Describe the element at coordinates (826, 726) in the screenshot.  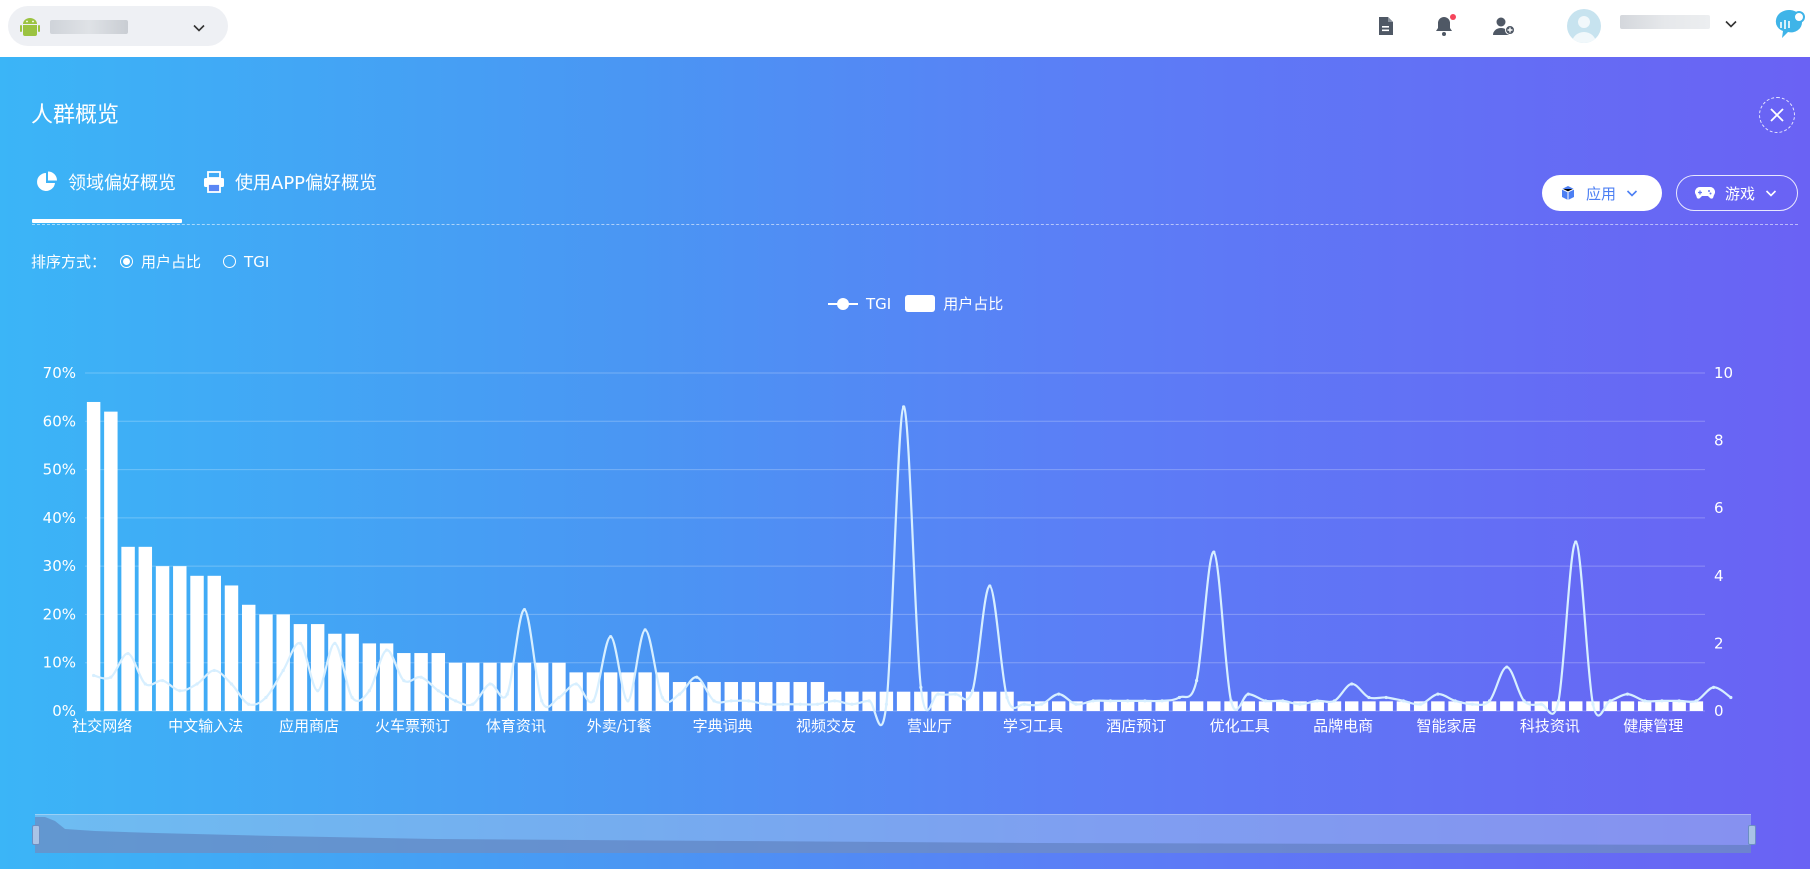
I see `x-tick-label: 视频交友` at that location.